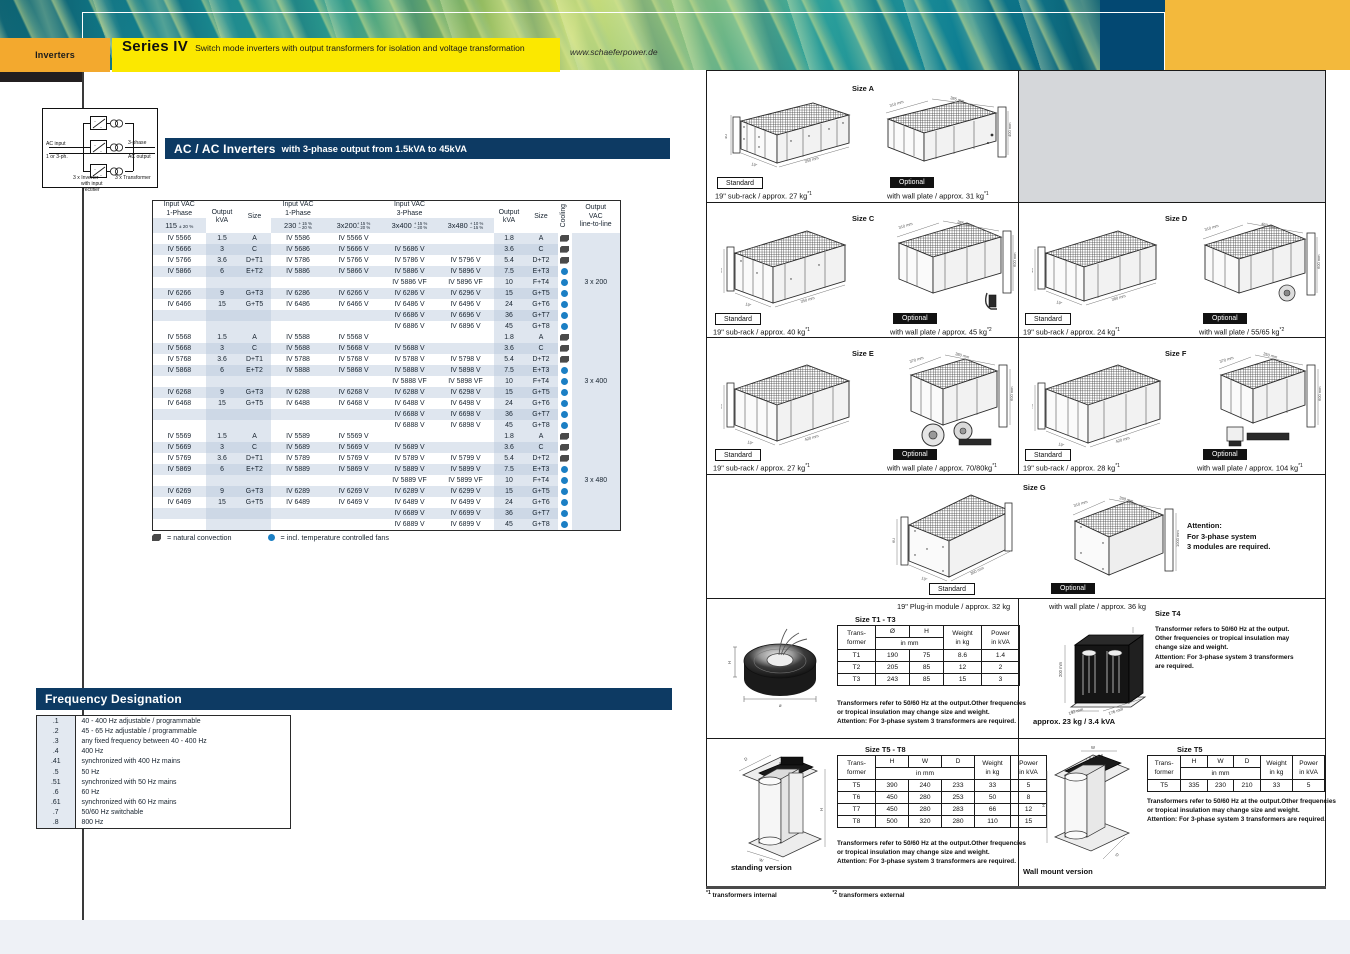 The image size is (1350, 954). I want to click on table-cell: IV 5899 VF, so click(465, 480).